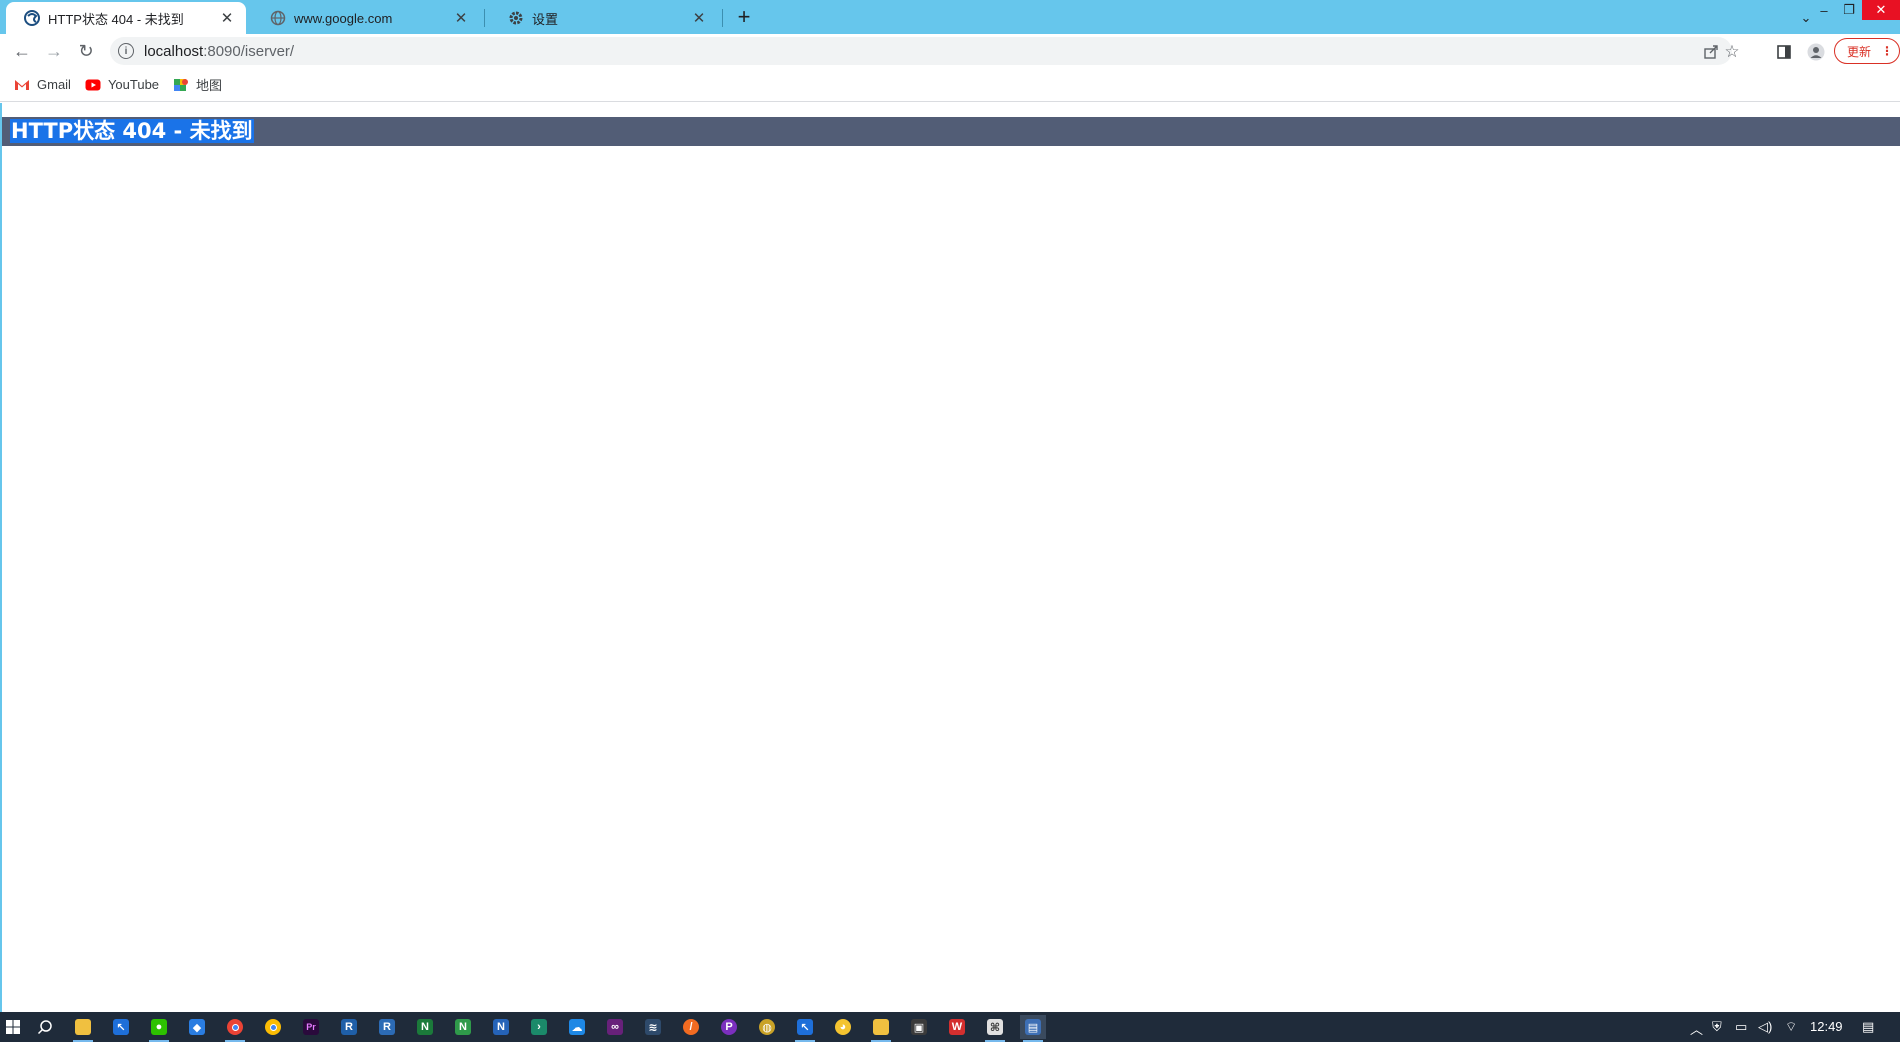 Image resolution: width=1900 pixels, height=1042 pixels. What do you see at coordinates (1717, 1027) in the screenshot?
I see `network-shield-icon: ⛨` at bounding box center [1717, 1027].